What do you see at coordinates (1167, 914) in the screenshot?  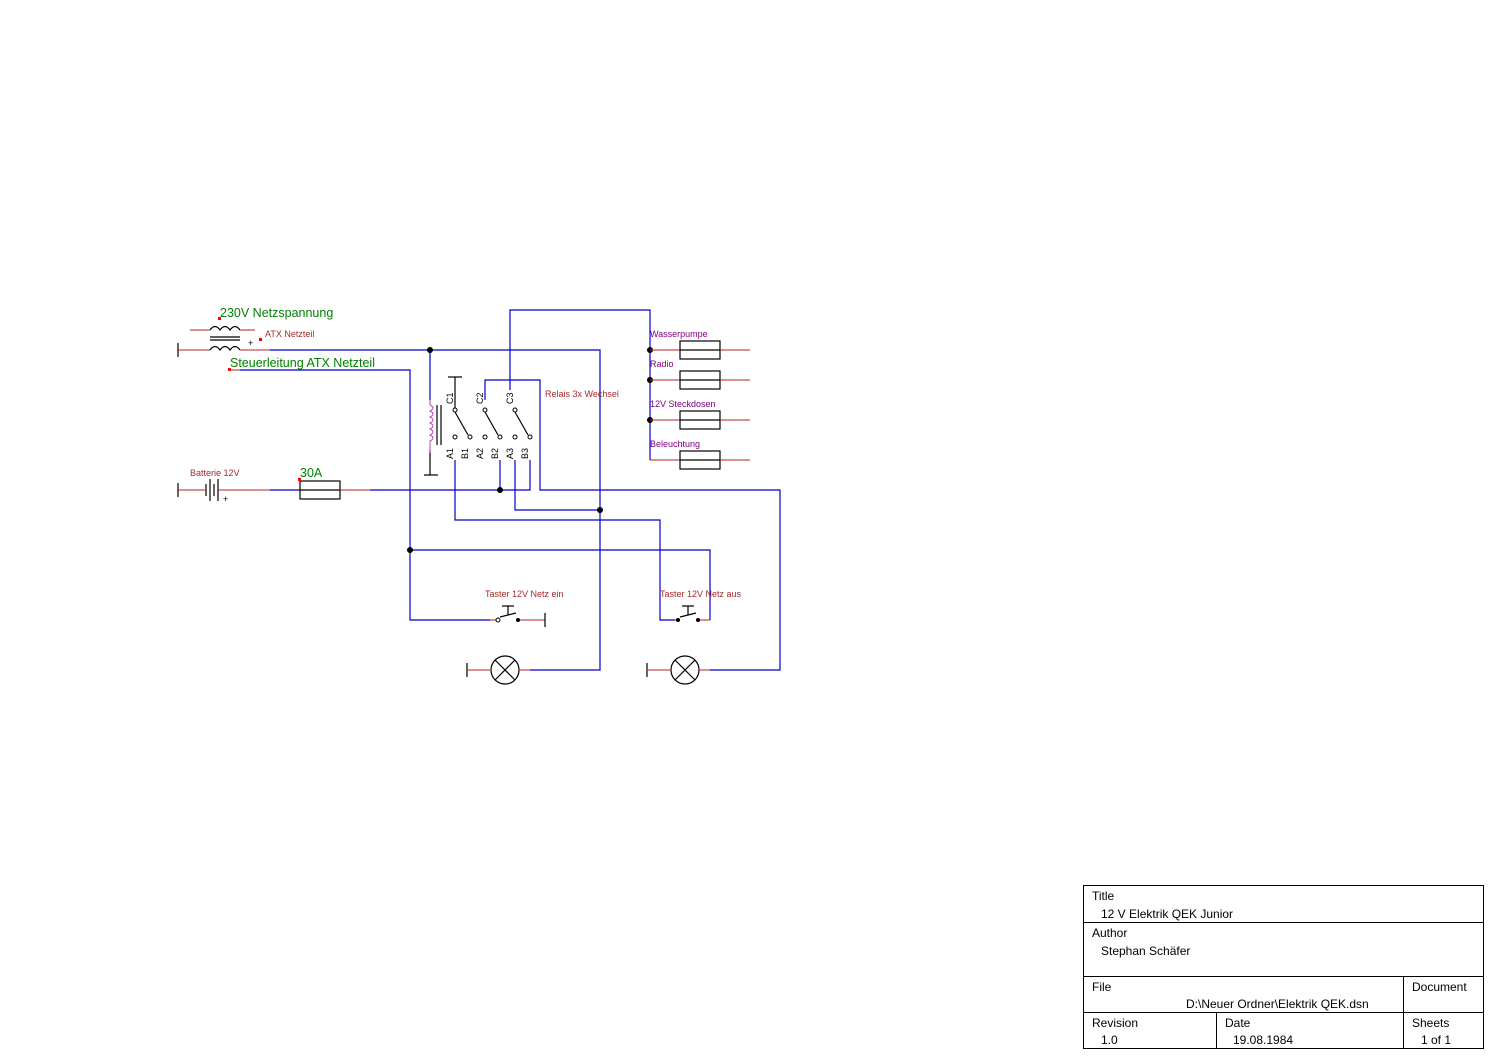 I see `title-value: 12 V Elektrik QEK Junior` at bounding box center [1167, 914].